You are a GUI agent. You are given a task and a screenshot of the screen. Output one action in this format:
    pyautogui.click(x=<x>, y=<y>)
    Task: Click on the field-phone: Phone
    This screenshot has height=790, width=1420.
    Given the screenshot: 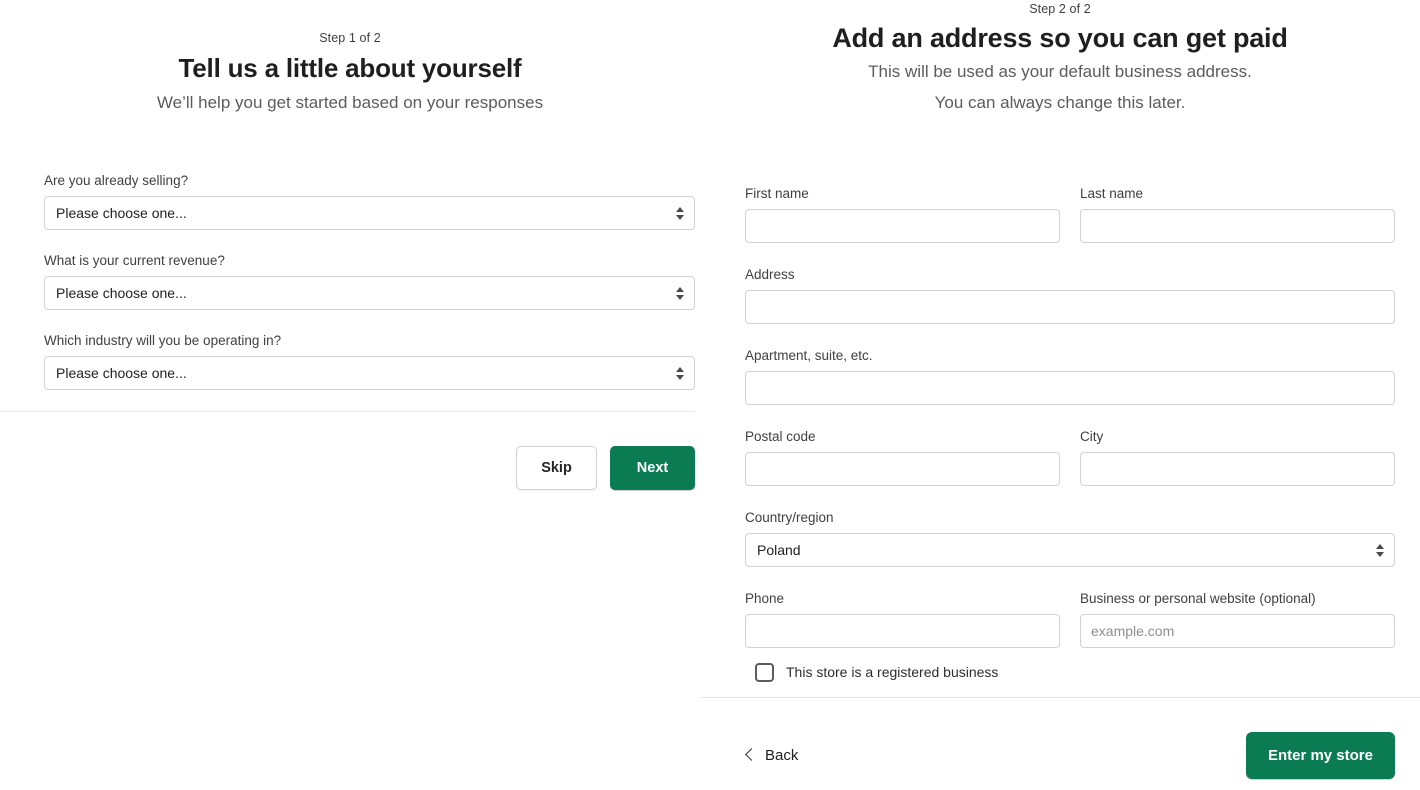 What is the action you would take?
    pyautogui.click(x=902, y=619)
    